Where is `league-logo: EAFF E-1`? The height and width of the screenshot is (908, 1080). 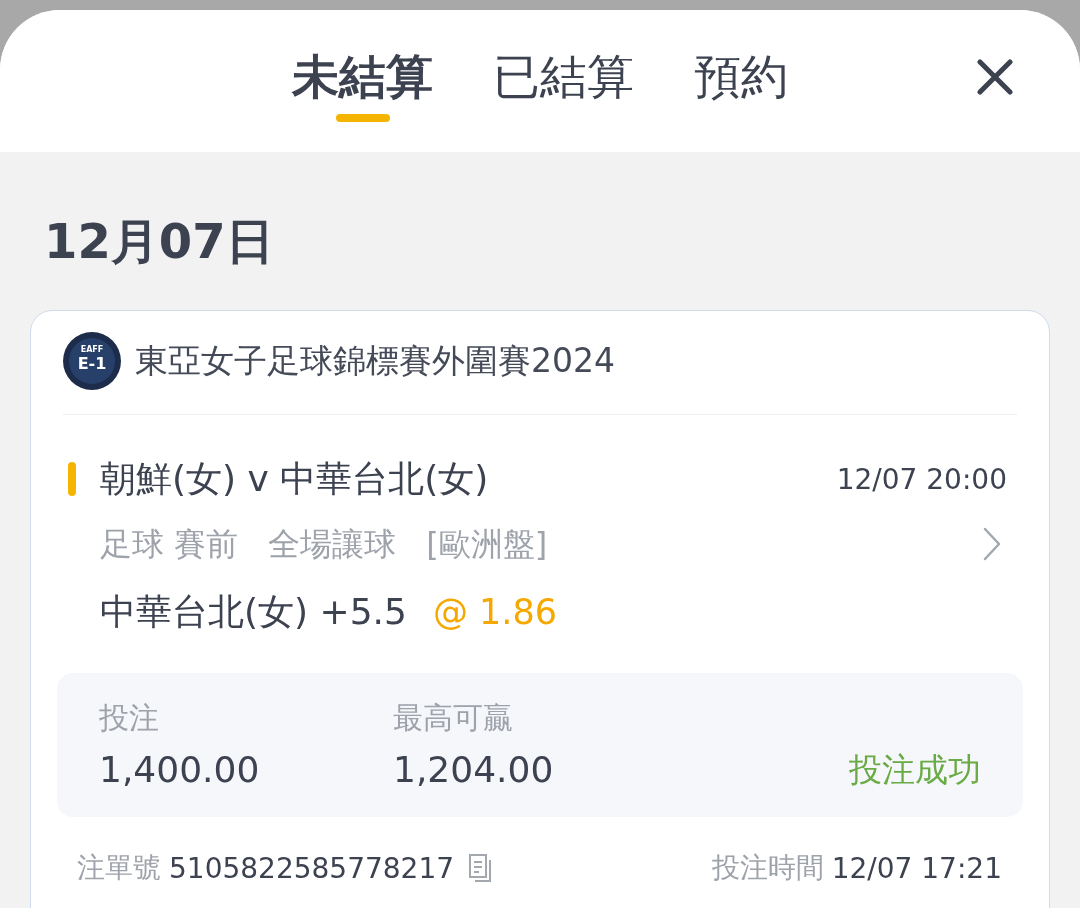
league-logo: EAFF E-1 is located at coordinates (92, 361).